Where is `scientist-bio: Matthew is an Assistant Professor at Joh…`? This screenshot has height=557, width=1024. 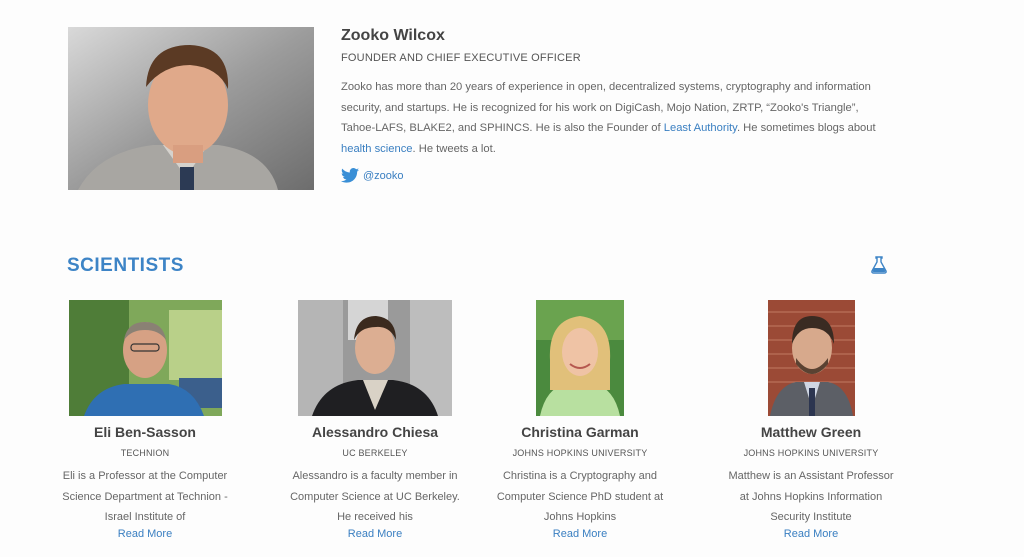 scientist-bio: Matthew is an Assistant Professor at Joh… is located at coordinates (811, 496).